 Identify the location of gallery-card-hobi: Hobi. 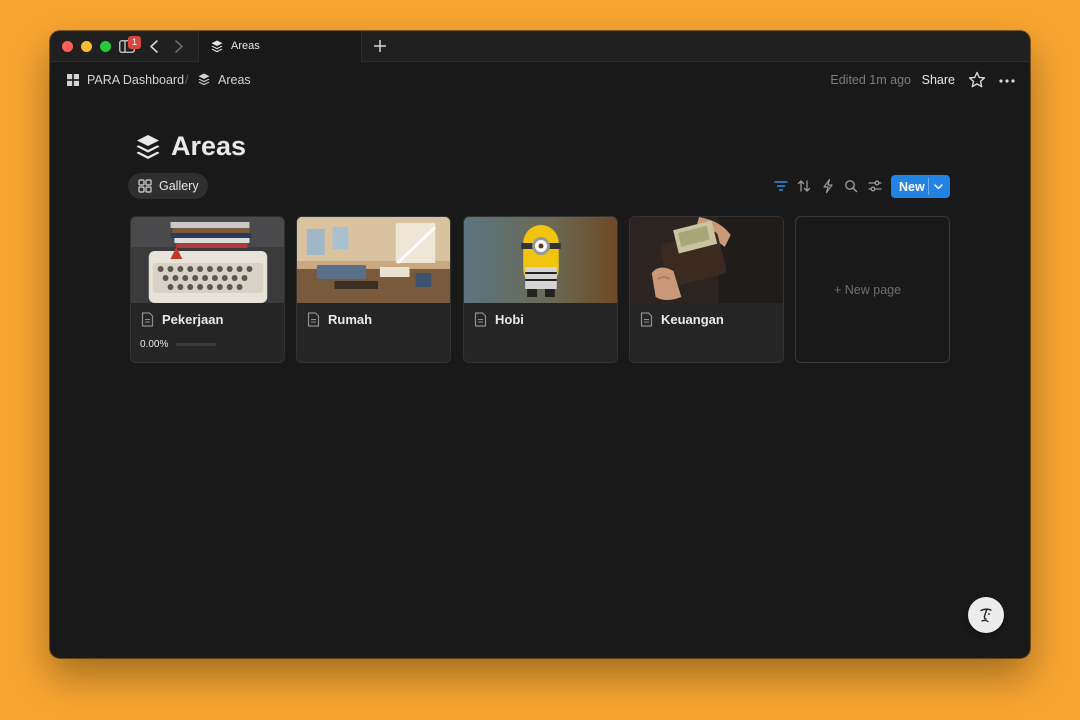
(540, 289).